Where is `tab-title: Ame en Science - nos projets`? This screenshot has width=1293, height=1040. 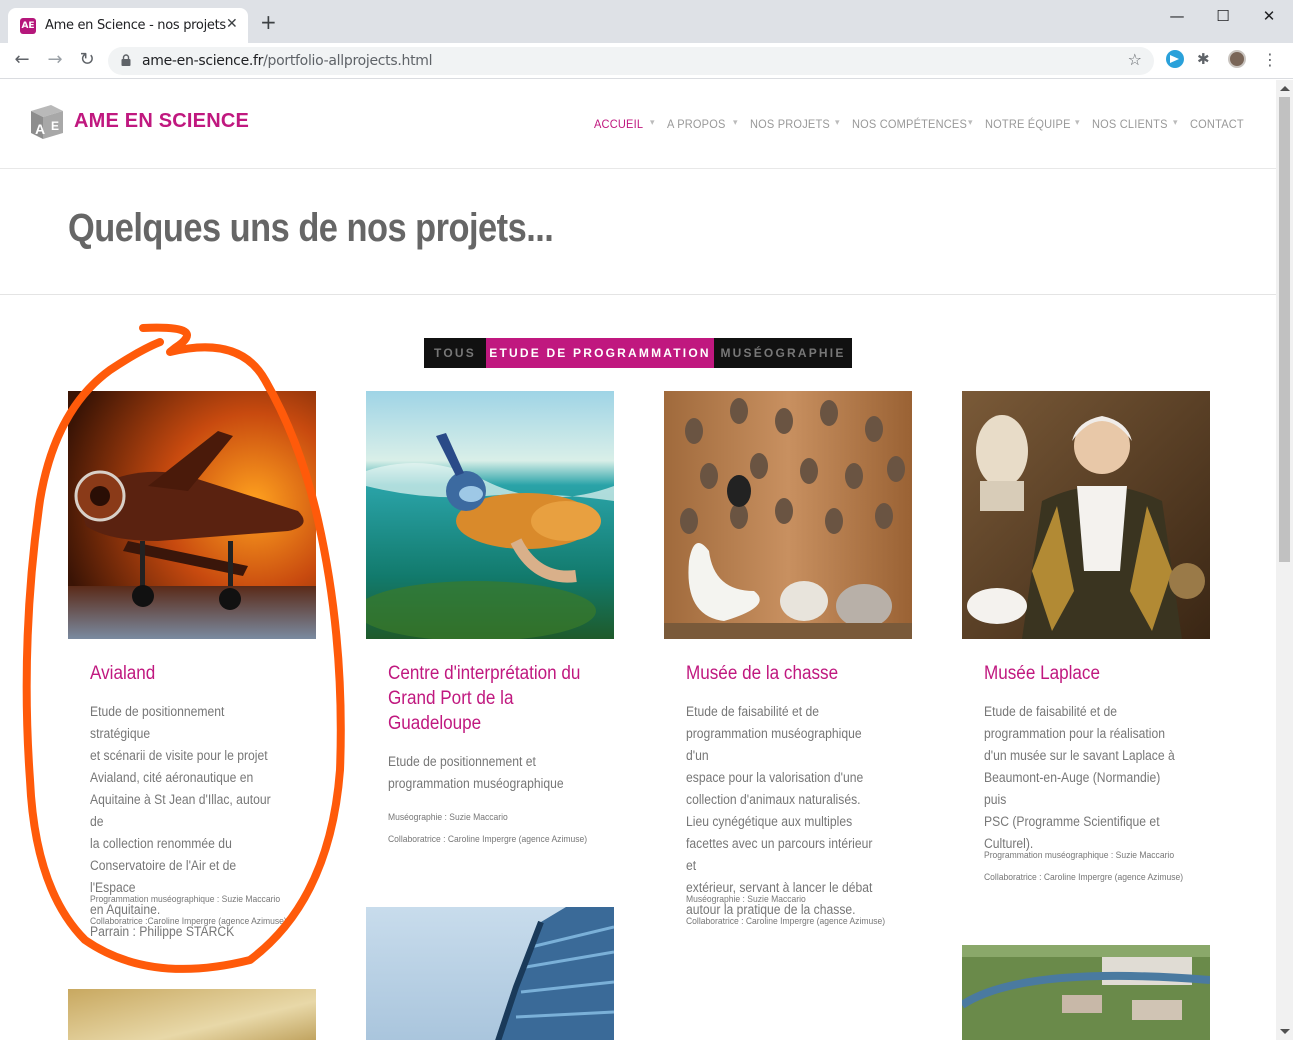
tab-title: Ame en Science - nos projets is located at coordinates (135, 25).